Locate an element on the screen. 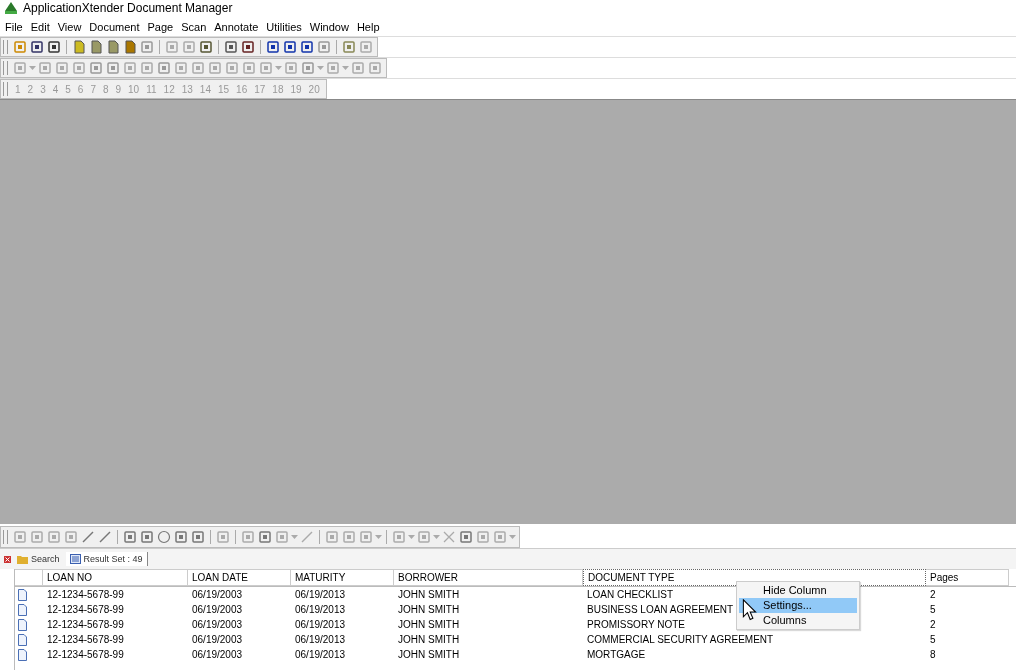 This screenshot has height=670, width=1016. mouse-pointer-icon is located at coordinates (749, 610).